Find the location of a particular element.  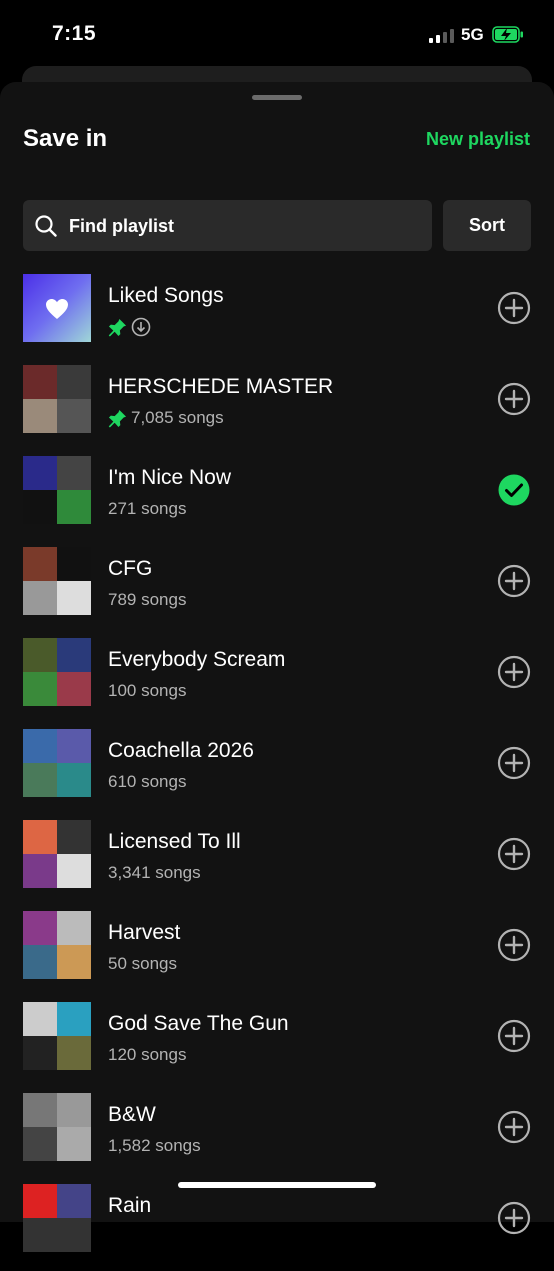

download-icon is located at coordinates (141, 327).